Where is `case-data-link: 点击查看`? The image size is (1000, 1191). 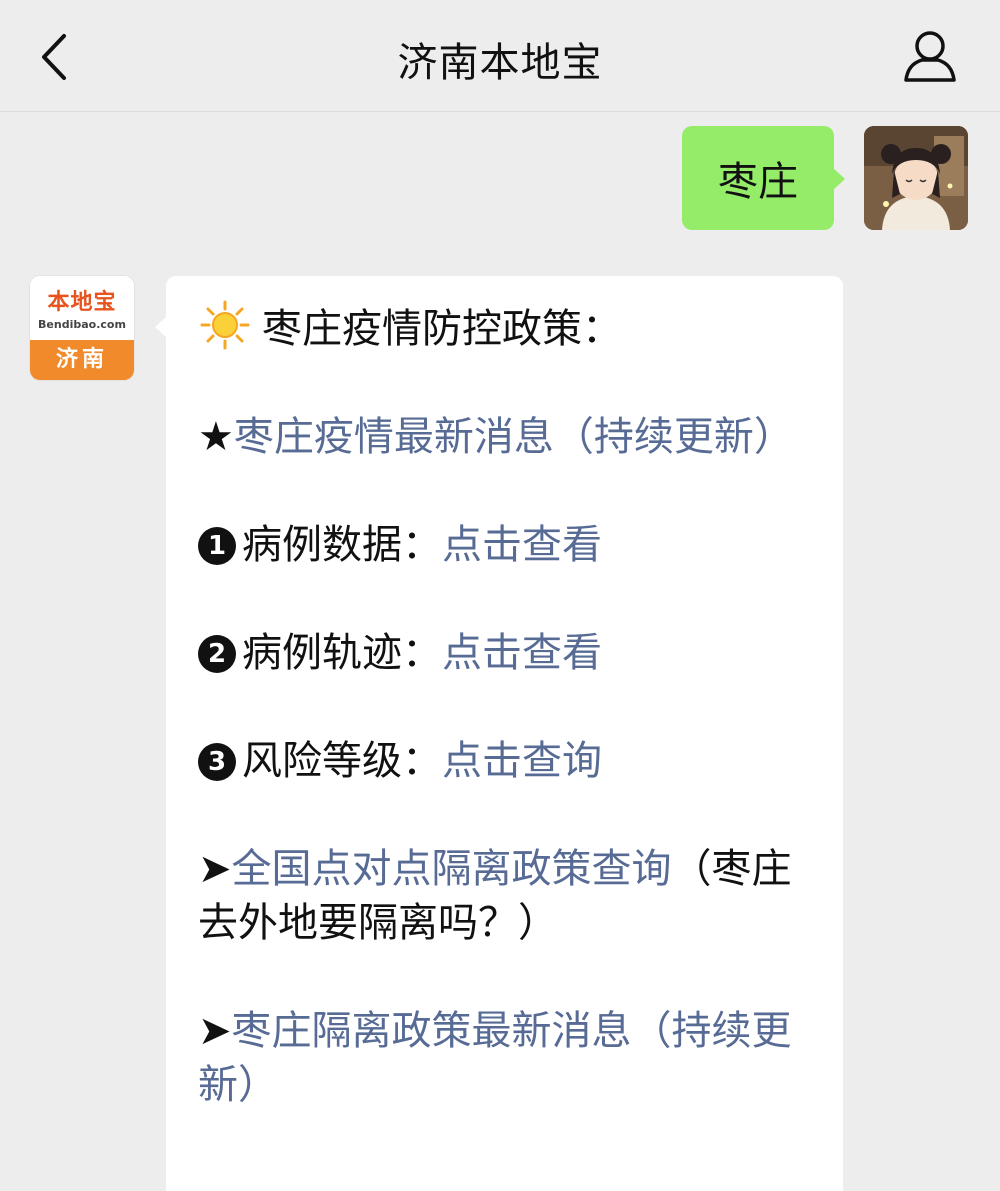
case-data-link: 点击查看 is located at coordinates (522, 545).